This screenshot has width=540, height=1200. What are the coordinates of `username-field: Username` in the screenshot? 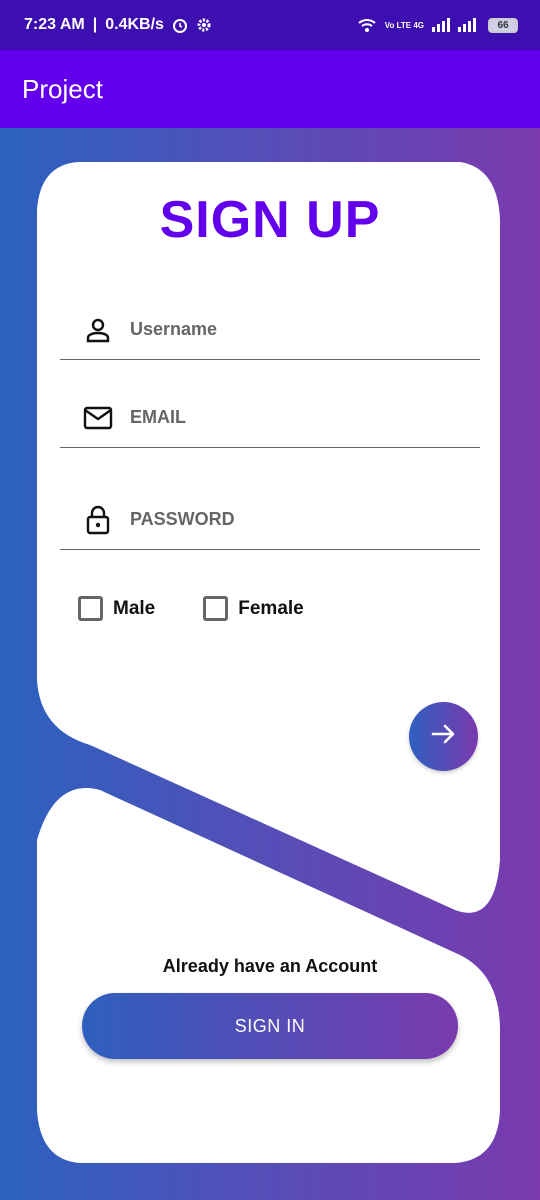 It's located at (270, 330).